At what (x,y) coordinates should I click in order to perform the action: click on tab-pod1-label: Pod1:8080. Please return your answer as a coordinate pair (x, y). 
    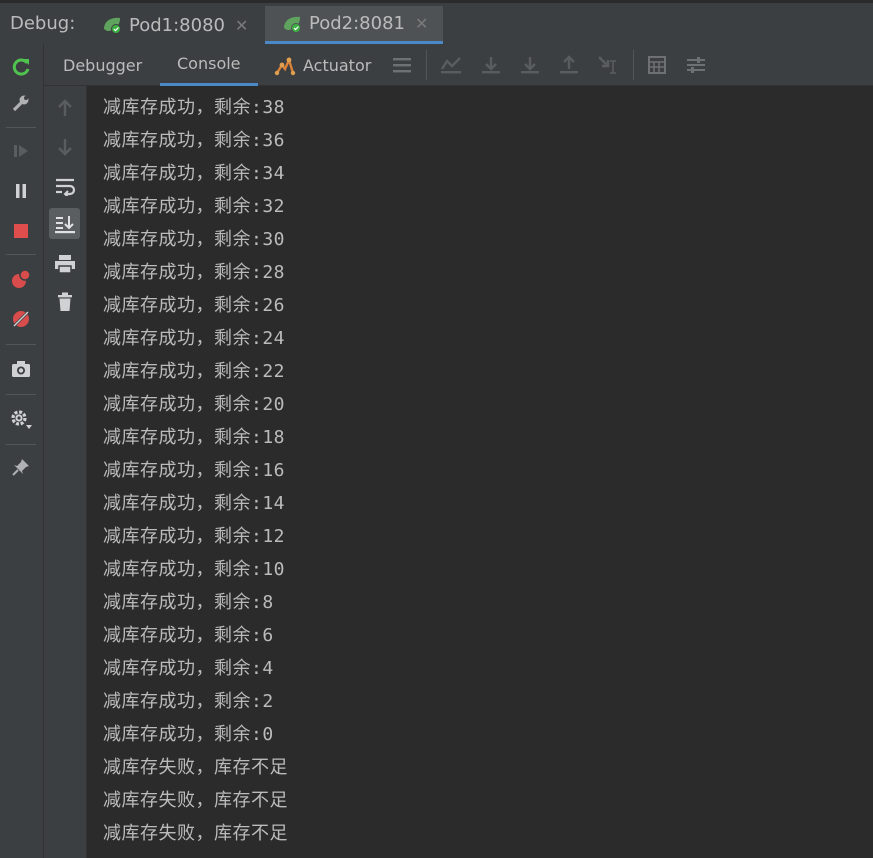
    Looking at the image, I should click on (177, 25).